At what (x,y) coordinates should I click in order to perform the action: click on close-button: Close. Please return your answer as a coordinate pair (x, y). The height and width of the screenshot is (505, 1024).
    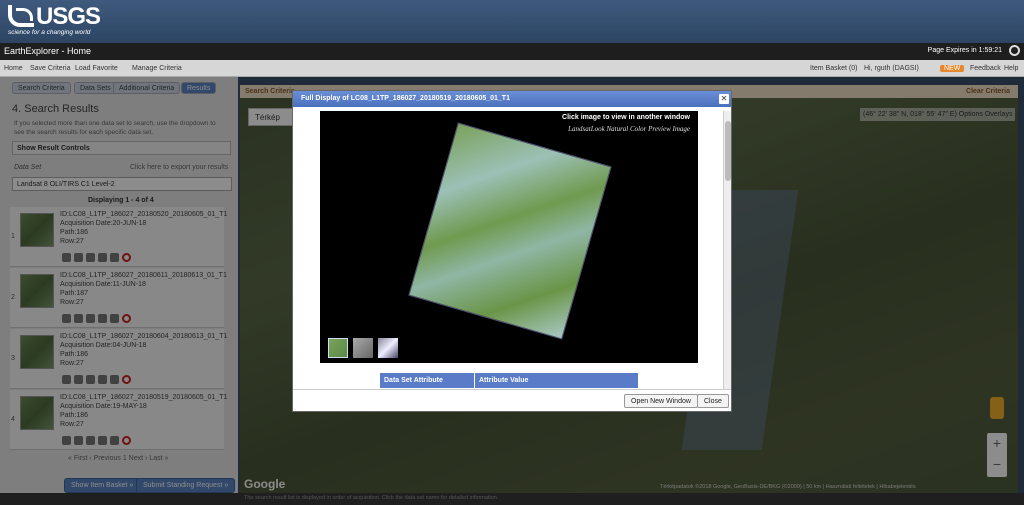
    Looking at the image, I should click on (713, 401).